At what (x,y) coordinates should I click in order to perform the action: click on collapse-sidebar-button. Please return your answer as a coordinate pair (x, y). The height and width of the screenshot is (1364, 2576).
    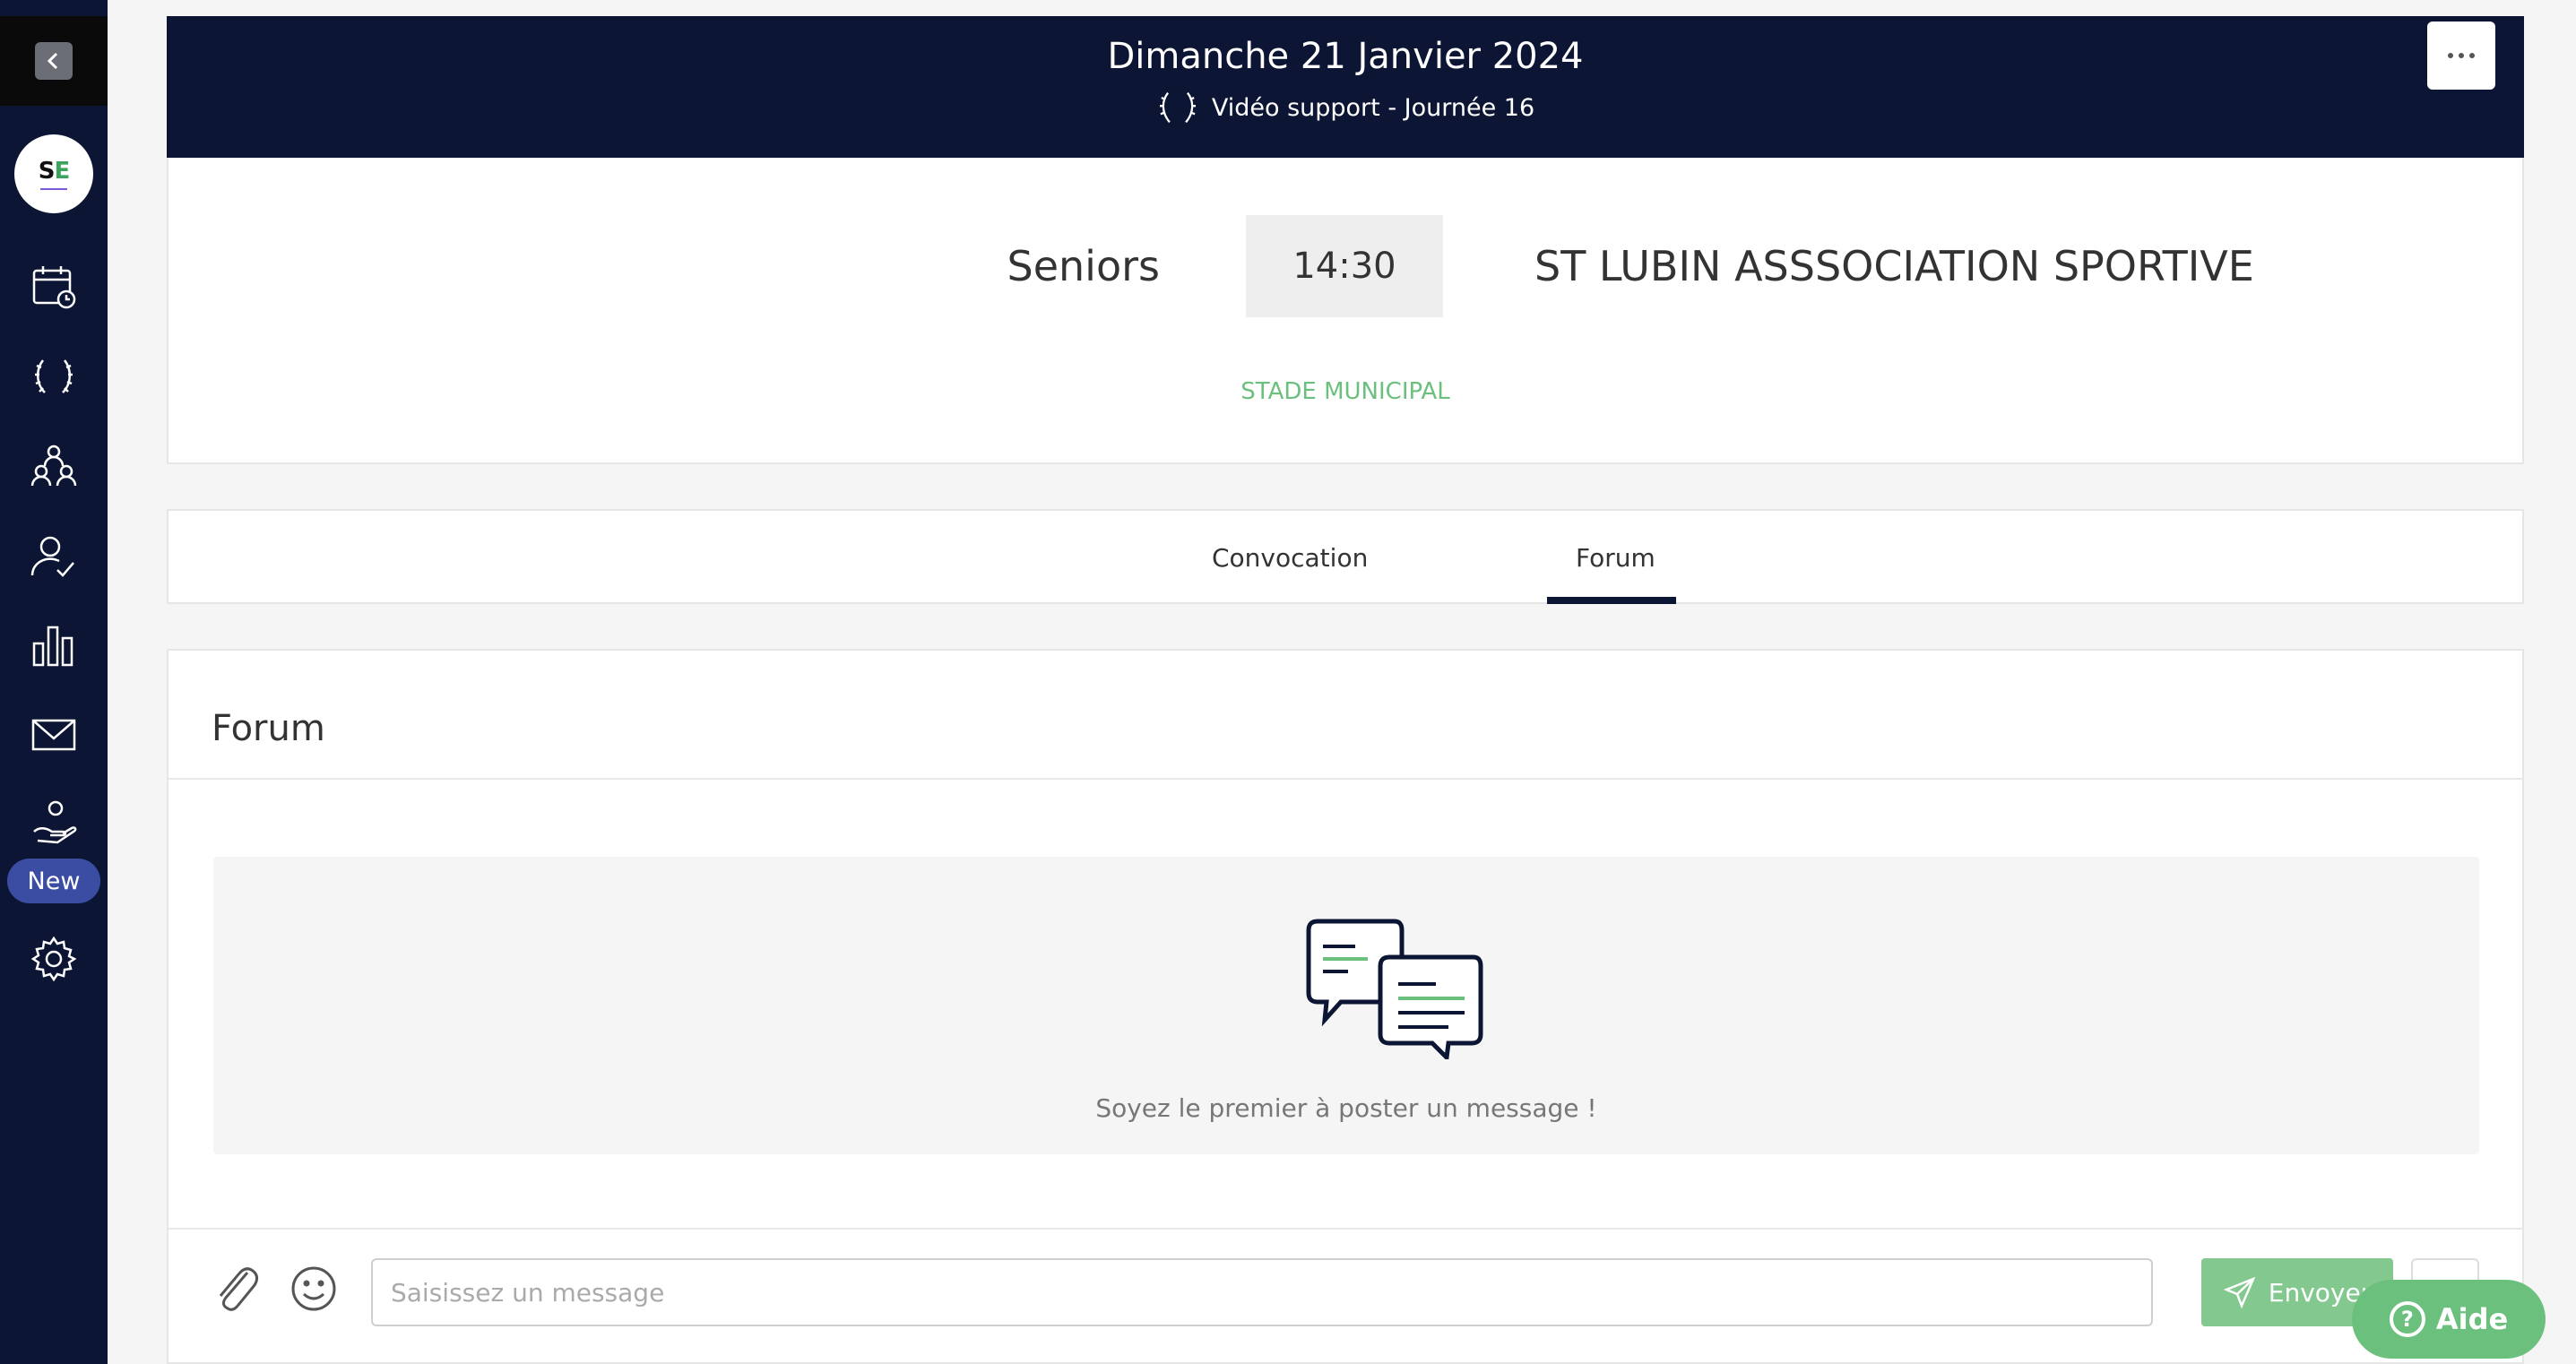
    Looking at the image, I should click on (54, 61).